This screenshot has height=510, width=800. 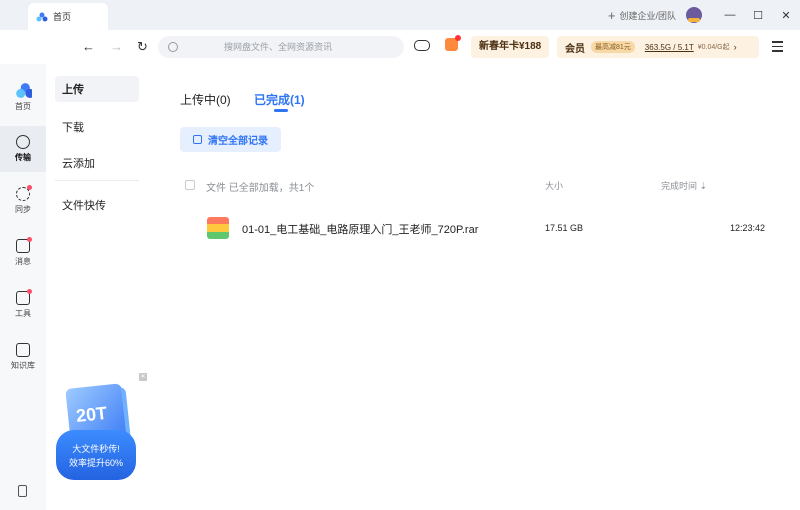 I want to click on nav-home: 首页, so click(x=23, y=97).